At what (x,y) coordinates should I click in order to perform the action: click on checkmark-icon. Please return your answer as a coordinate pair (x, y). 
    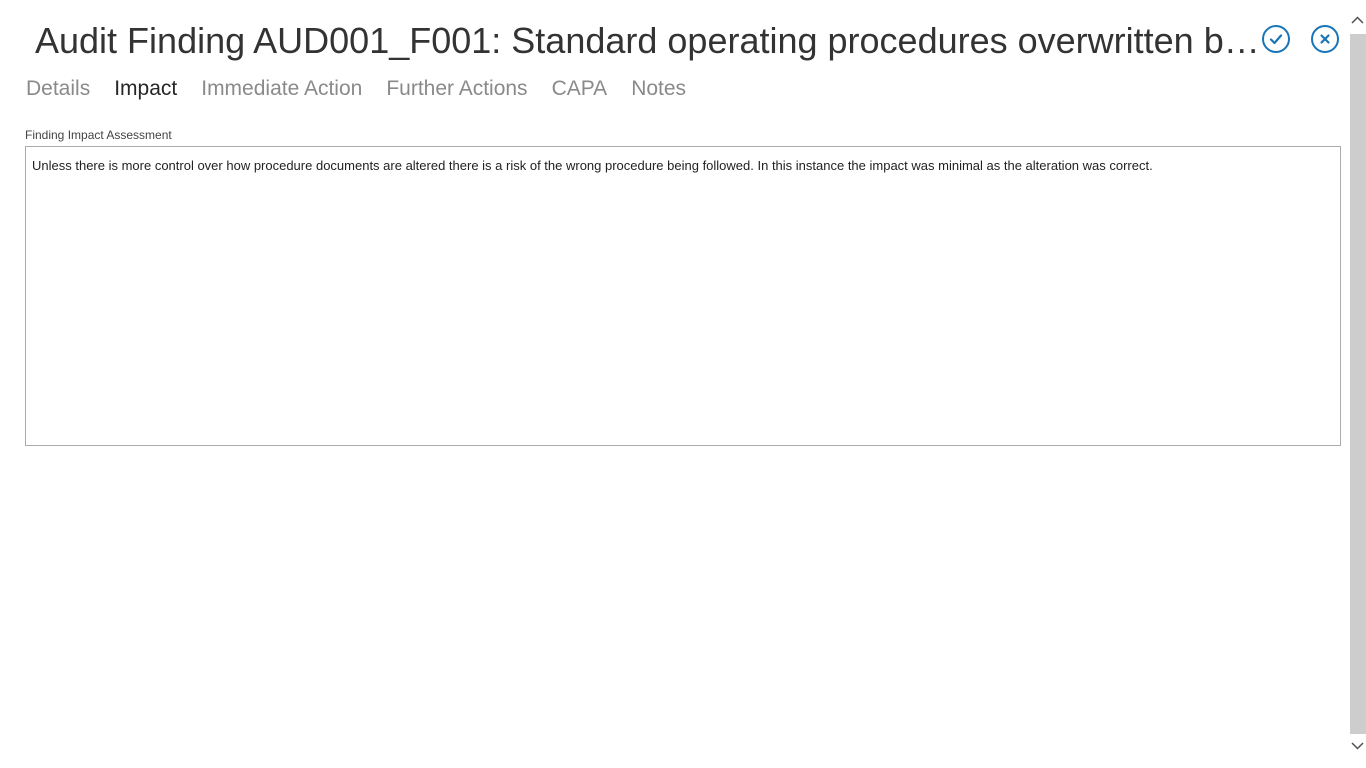
    Looking at the image, I should click on (1276, 39).